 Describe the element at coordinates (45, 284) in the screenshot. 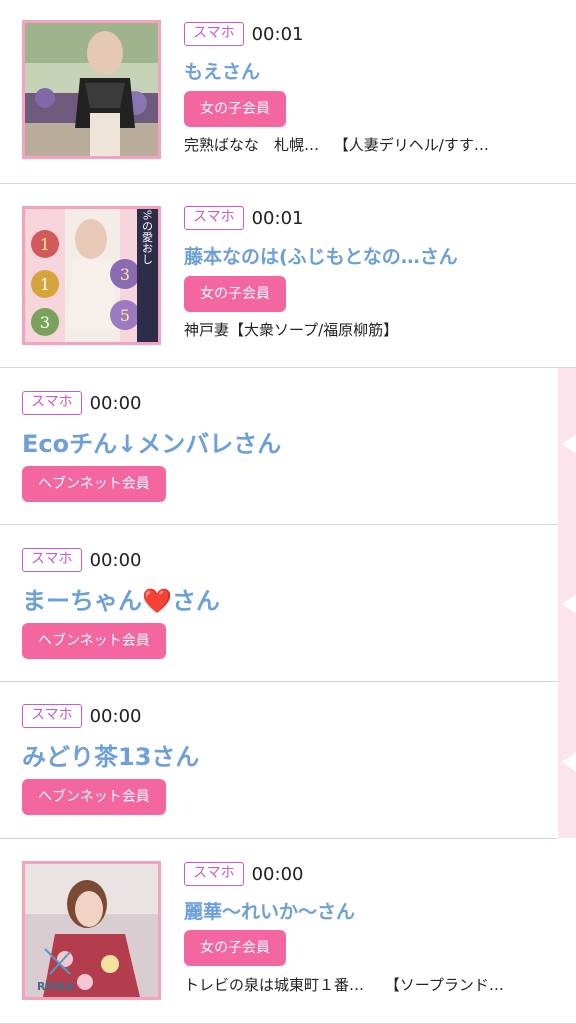

I see `banner-rank-2: 1` at that location.